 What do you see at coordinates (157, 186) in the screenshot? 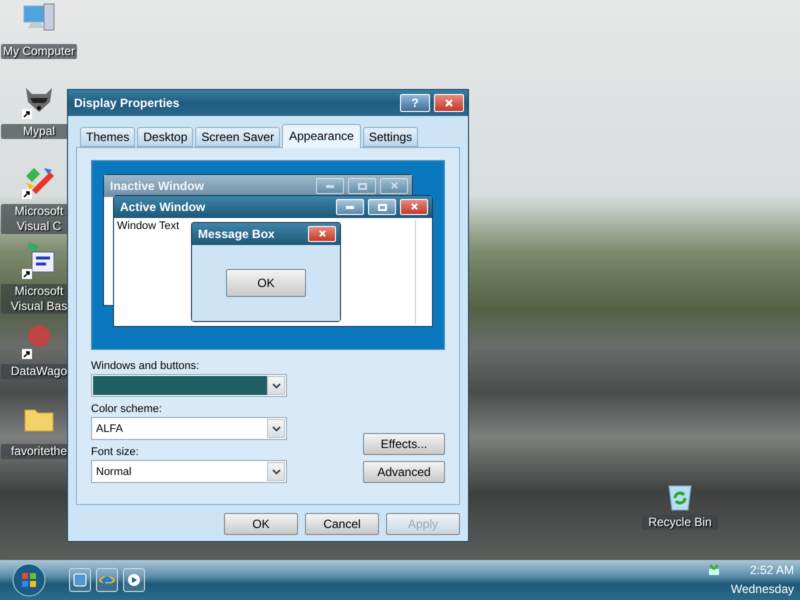
I see `window-title: Inactive Window` at bounding box center [157, 186].